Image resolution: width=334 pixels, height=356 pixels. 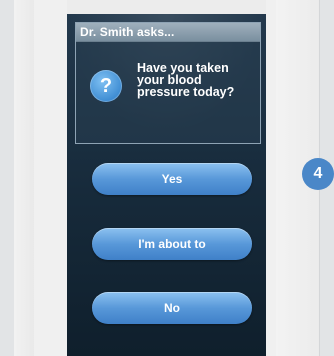 I want to click on no-button: No, so click(x=172, y=308).